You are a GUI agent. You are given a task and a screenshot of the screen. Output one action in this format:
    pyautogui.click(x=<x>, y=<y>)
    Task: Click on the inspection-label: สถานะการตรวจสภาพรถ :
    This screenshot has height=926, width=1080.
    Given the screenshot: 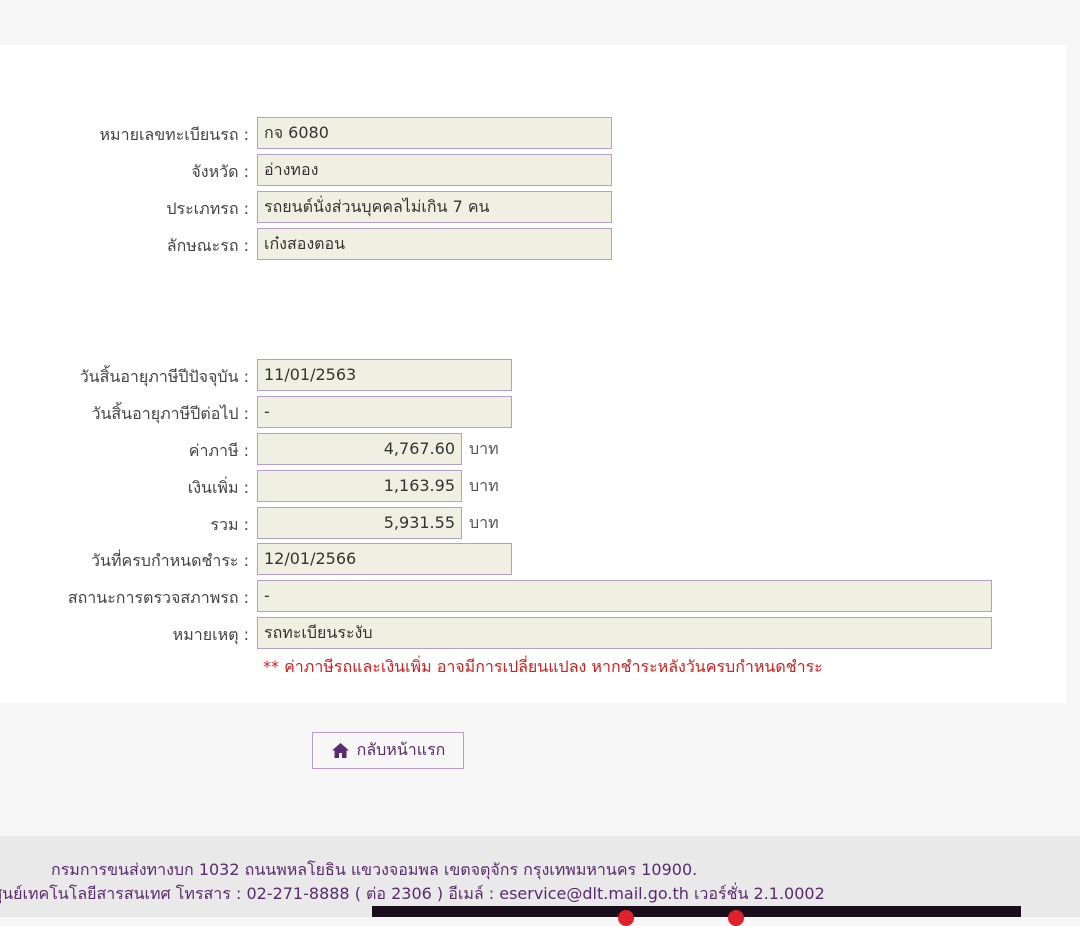 What is the action you would take?
    pyautogui.click(x=158, y=597)
    